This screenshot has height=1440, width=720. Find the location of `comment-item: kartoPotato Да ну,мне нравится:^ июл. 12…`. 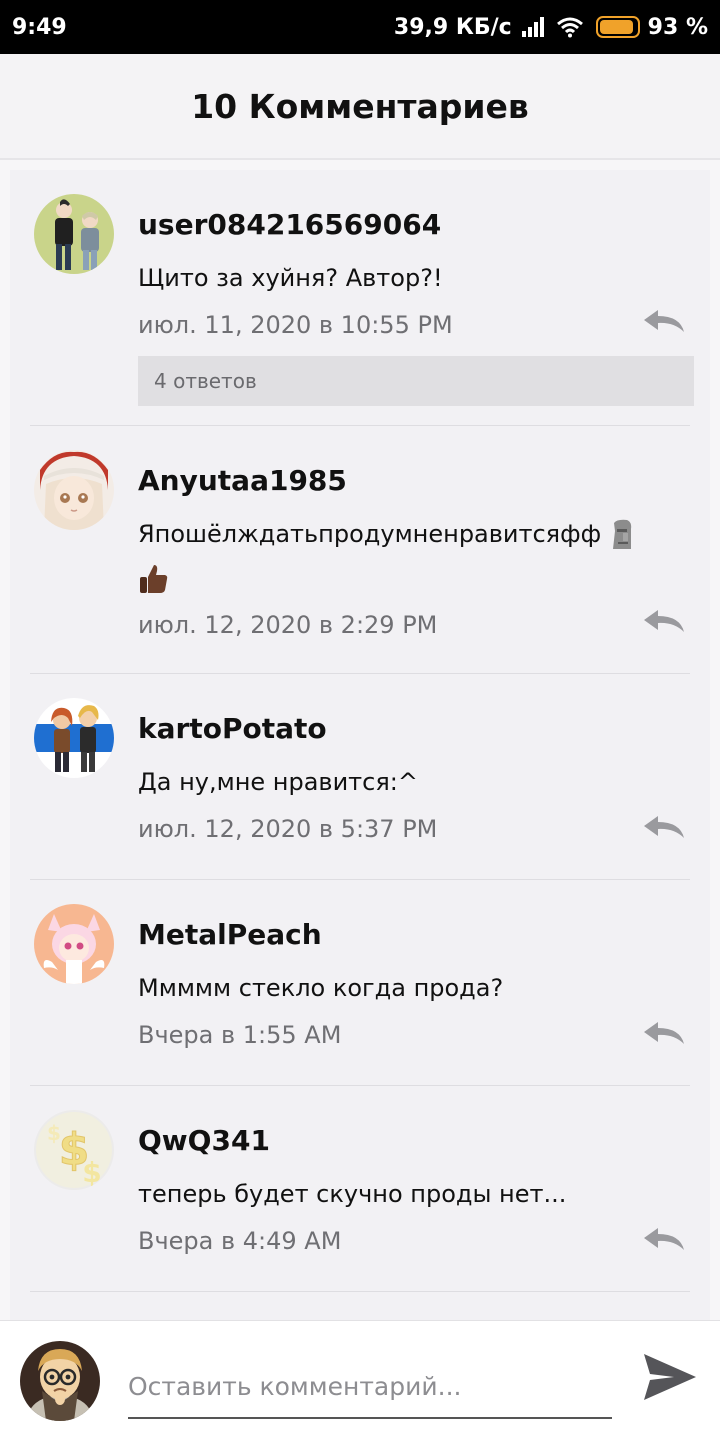

comment-item: kartoPotato Да ну,мне нравится:^ июл. 12… is located at coordinates (360, 777).